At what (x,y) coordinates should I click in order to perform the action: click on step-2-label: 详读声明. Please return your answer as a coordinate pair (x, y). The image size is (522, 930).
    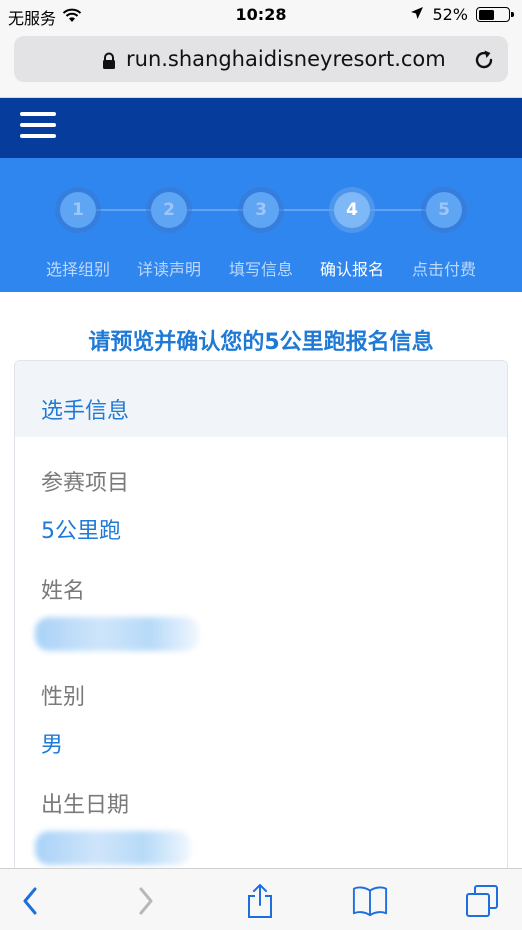
    Looking at the image, I should click on (168, 269).